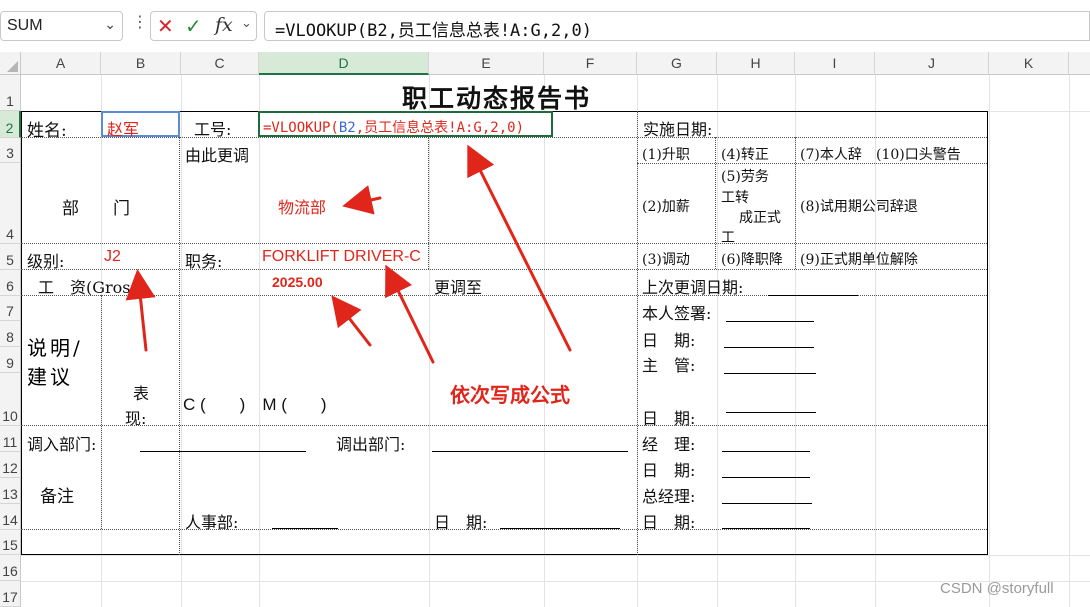  Describe the element at coordinates (348, 254) in the screenshot. I see `annotation-arrows` at that location.